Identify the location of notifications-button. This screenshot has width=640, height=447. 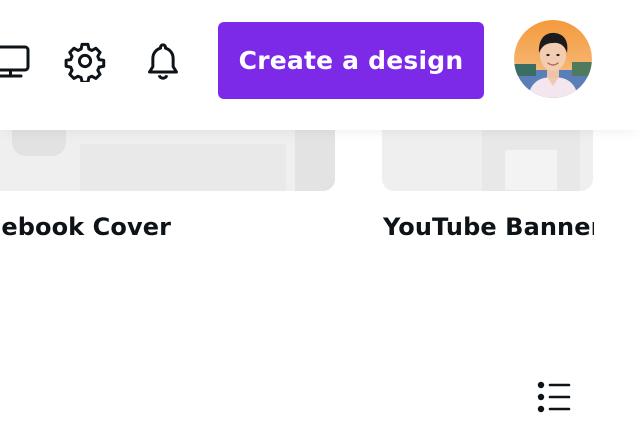
(163, 61).